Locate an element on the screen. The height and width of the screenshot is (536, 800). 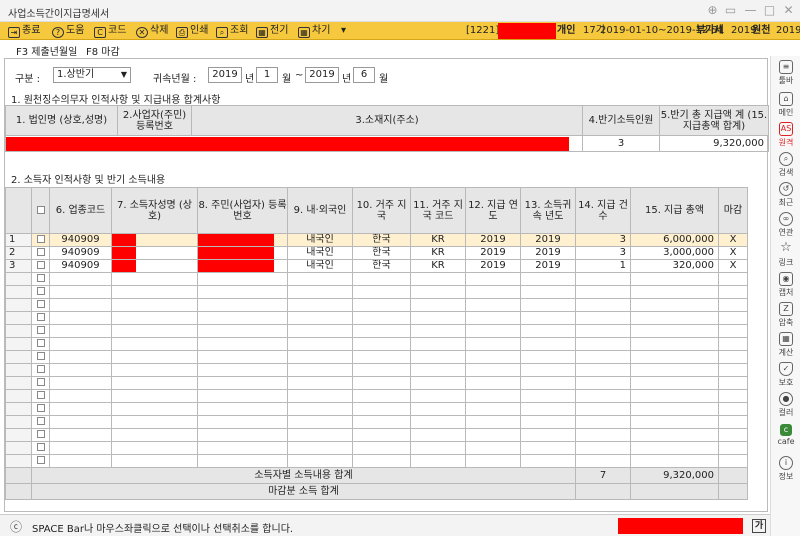
sidebar-item-capture: ◉ 캡처 is located at coordinates (785, 285).